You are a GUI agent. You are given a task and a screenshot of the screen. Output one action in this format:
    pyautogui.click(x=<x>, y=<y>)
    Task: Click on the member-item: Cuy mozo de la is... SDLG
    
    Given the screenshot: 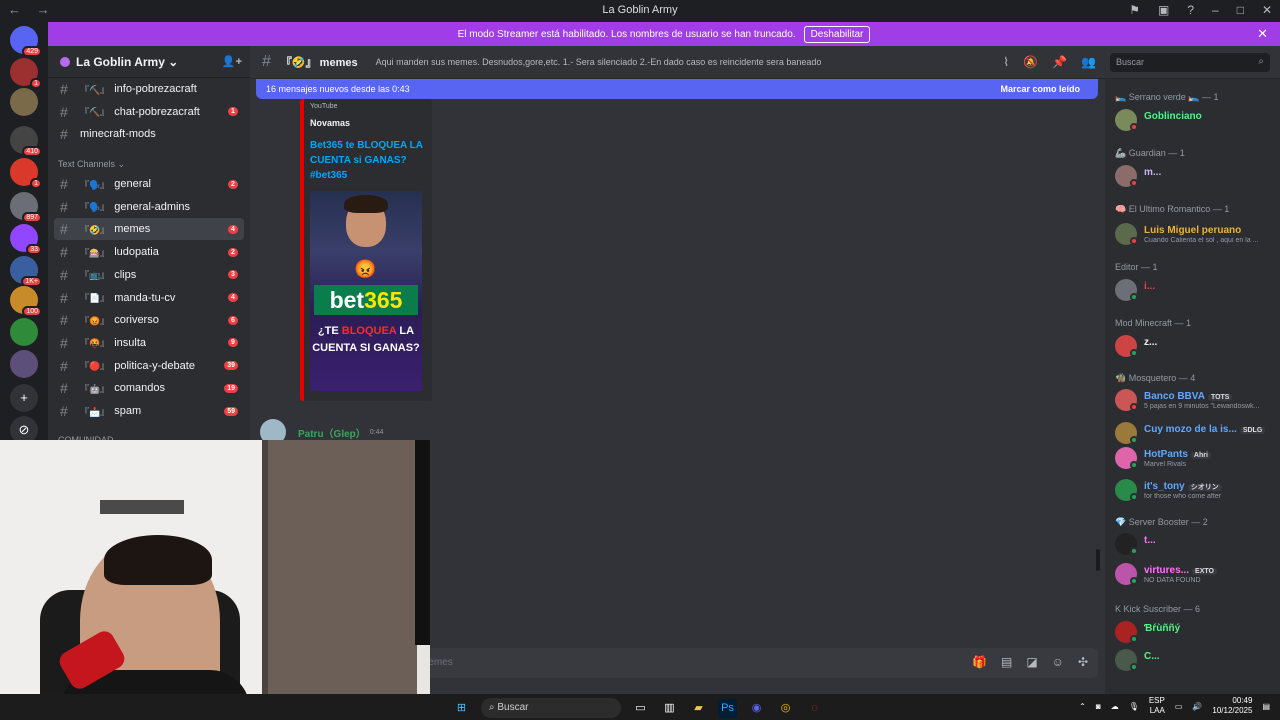 What is the action you would take?
    pyautogui.click(x=1196, y=433)
    